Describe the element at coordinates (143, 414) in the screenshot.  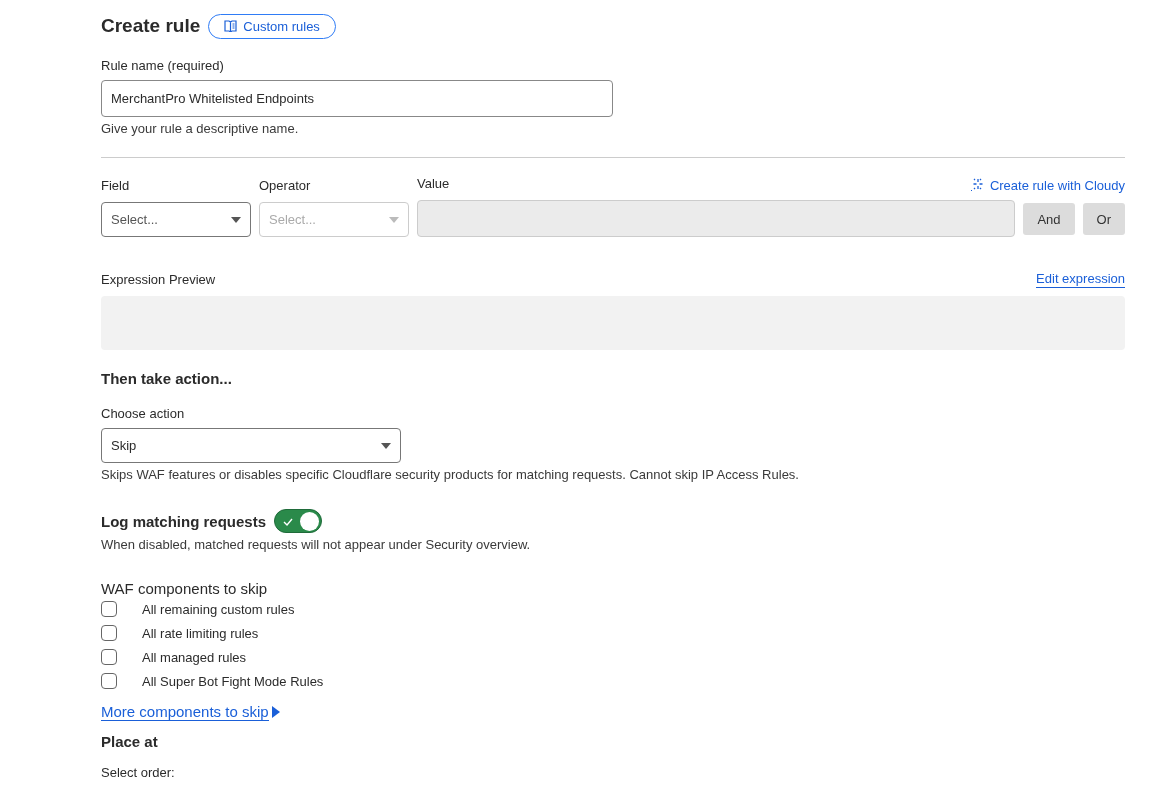
I see `field-label: Choose action` at that location.